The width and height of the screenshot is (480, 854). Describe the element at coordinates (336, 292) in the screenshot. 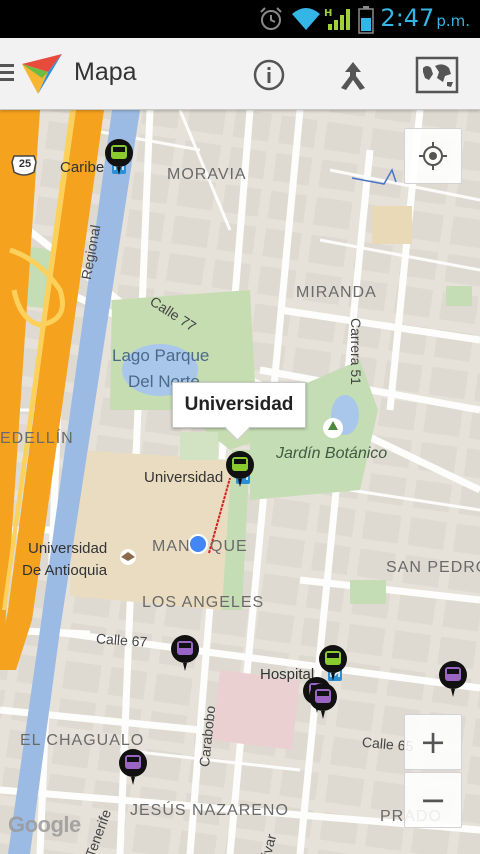

I see `area-label-miranda: MIRANDA` at that location.